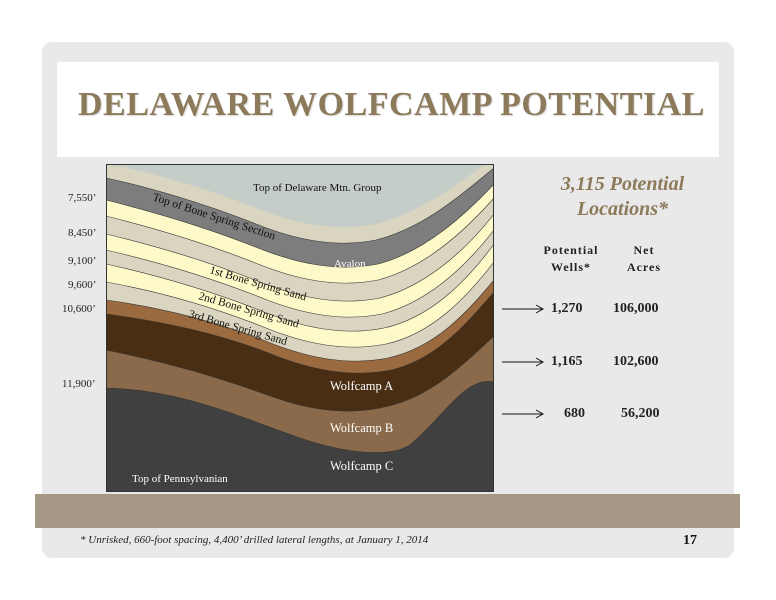 The width and height of the screenshot is (776, 600). Describe the element at coordinates (640, 413) in the screenshot. I see `row-3-acres: 56,200` at that location.